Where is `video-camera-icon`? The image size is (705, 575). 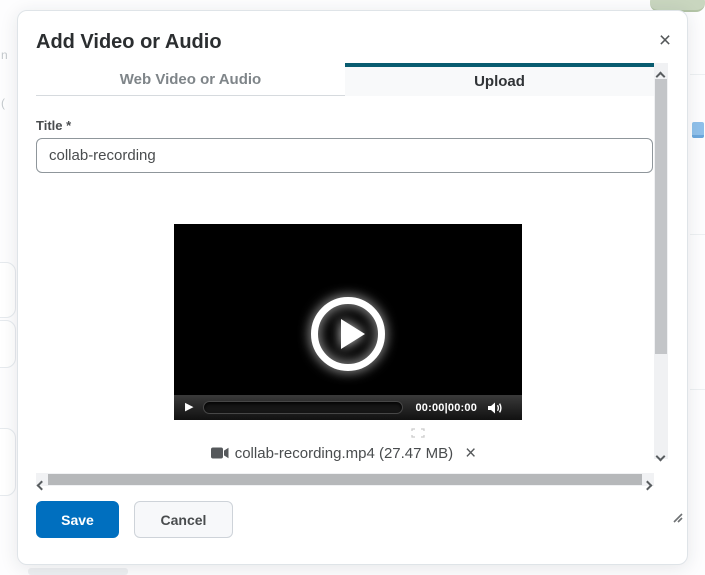
video-camera-icon is located at coordinates (219, 453).